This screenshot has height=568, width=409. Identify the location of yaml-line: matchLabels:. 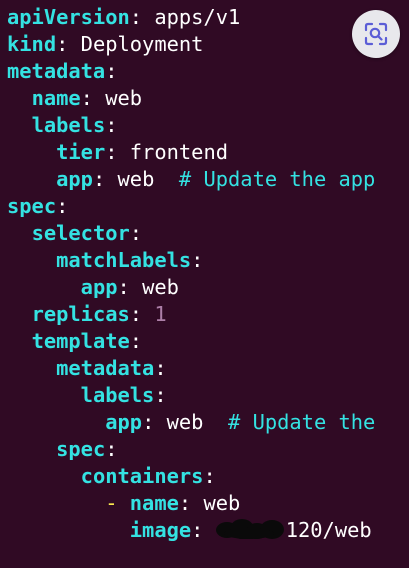
(191, 260).